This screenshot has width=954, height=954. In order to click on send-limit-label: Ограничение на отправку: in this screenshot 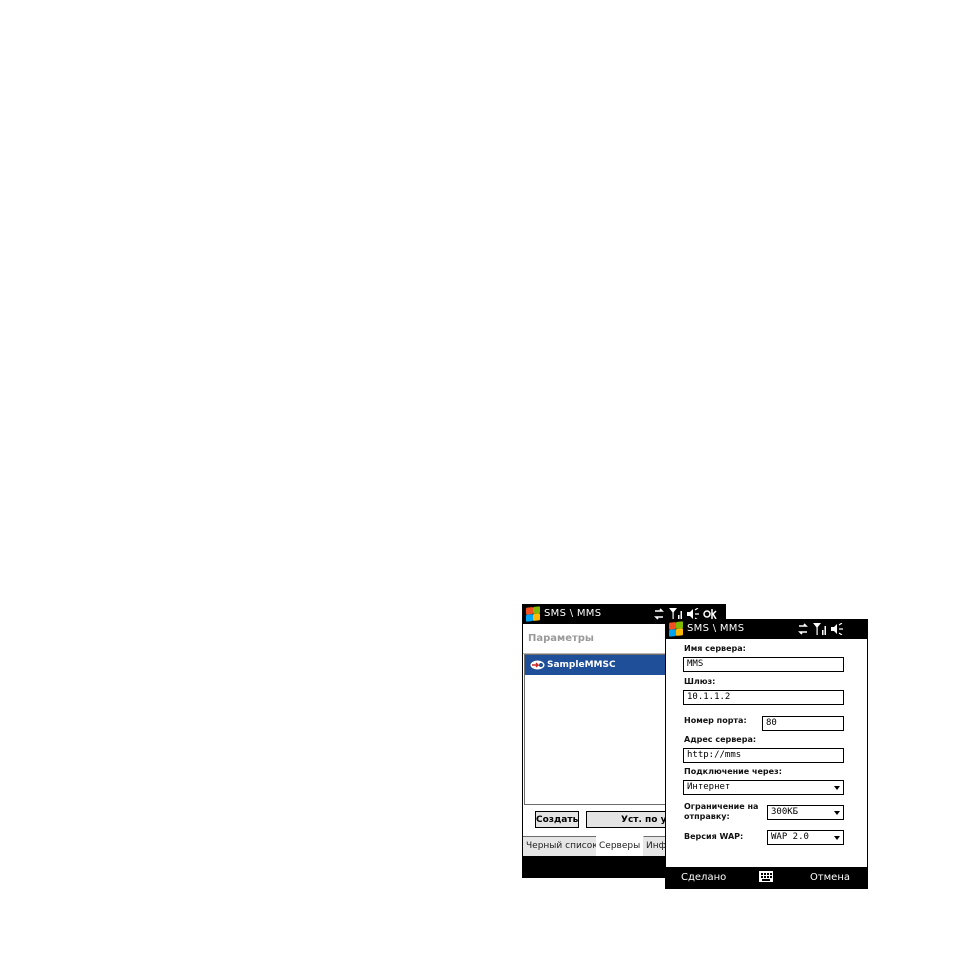, I will do `click(721, 812)`.